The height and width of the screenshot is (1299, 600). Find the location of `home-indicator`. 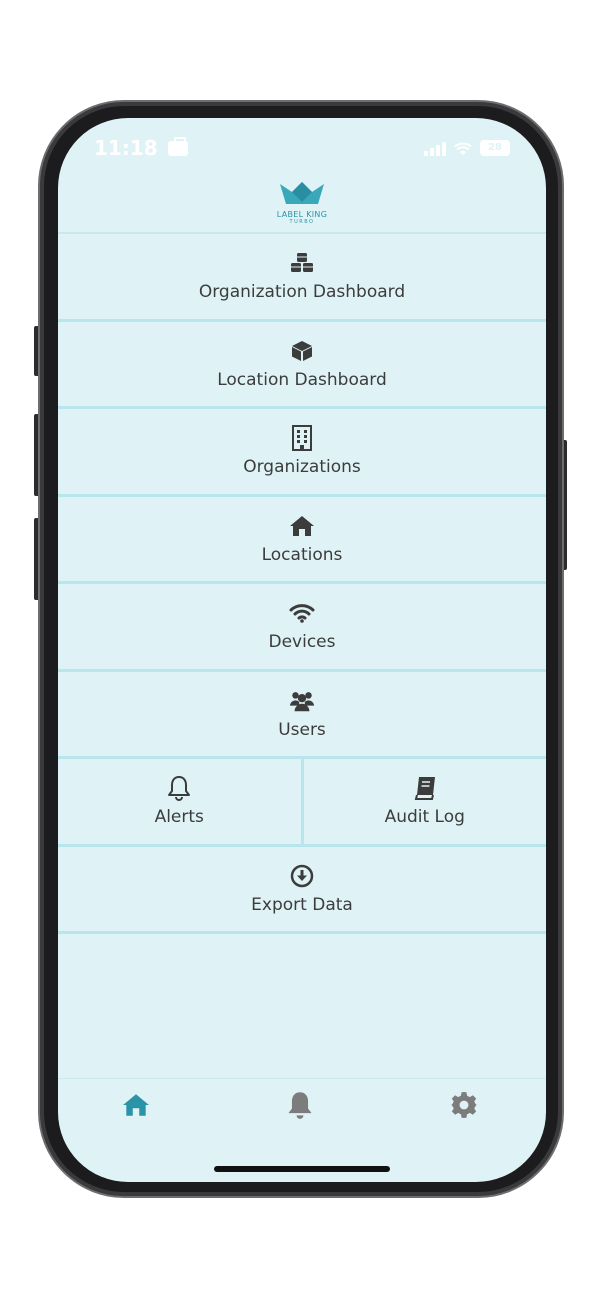

home-indicator is located at coordinates (302, 1169).